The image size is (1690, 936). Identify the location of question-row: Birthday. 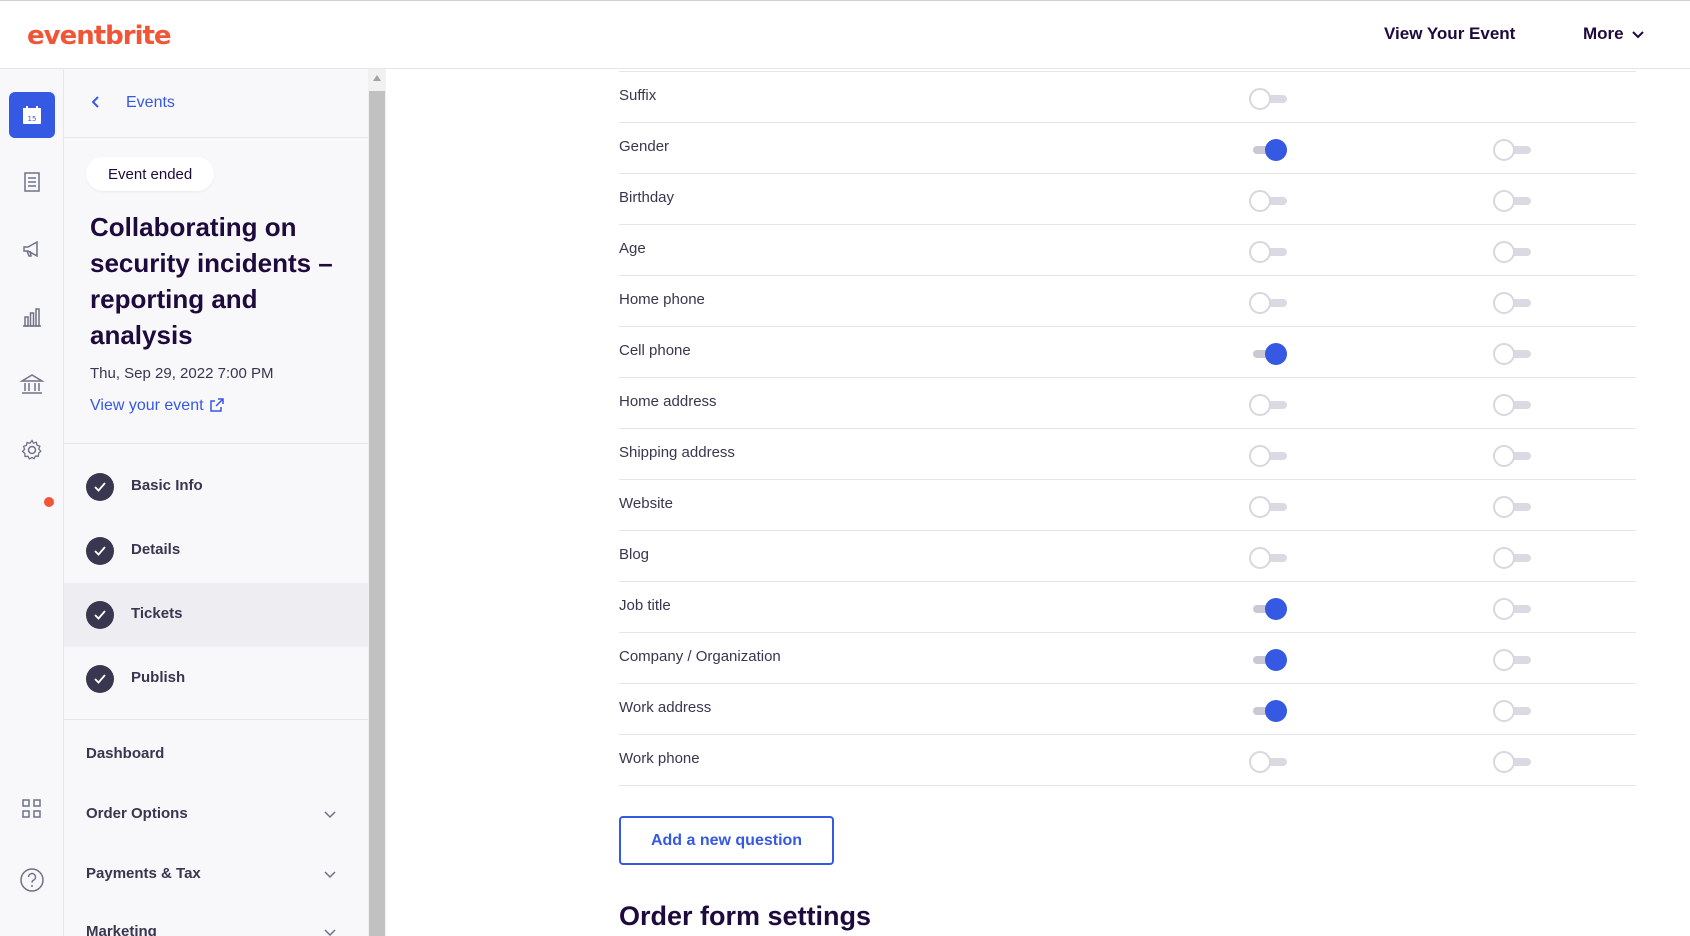
(1127, 199).